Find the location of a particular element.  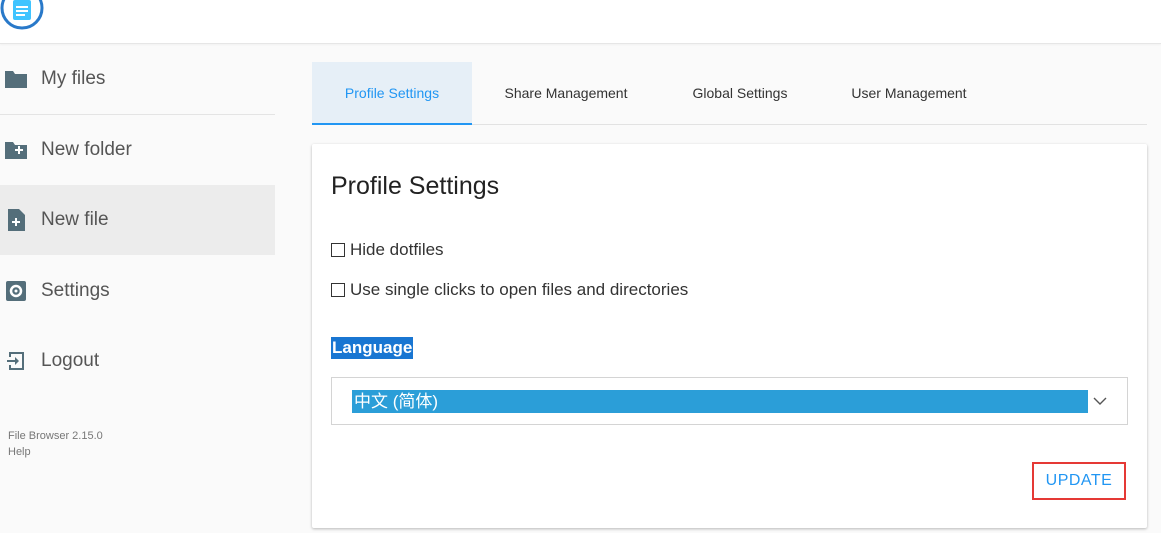

sidebar-item-my-files: My files is located at coordinates (137, 79).